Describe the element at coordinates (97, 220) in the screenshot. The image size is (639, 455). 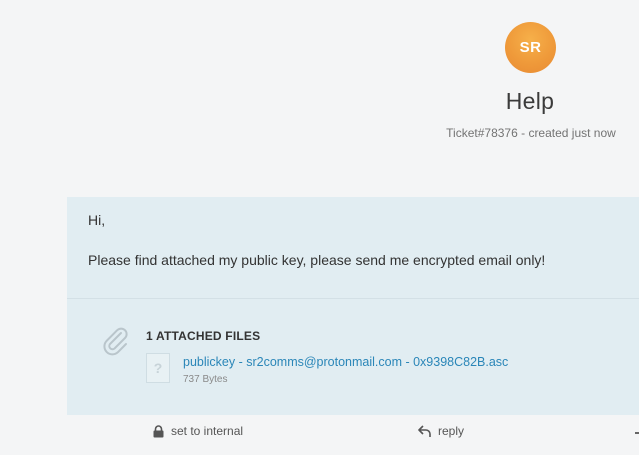
I see `article-greeting: Hi,` at that location.